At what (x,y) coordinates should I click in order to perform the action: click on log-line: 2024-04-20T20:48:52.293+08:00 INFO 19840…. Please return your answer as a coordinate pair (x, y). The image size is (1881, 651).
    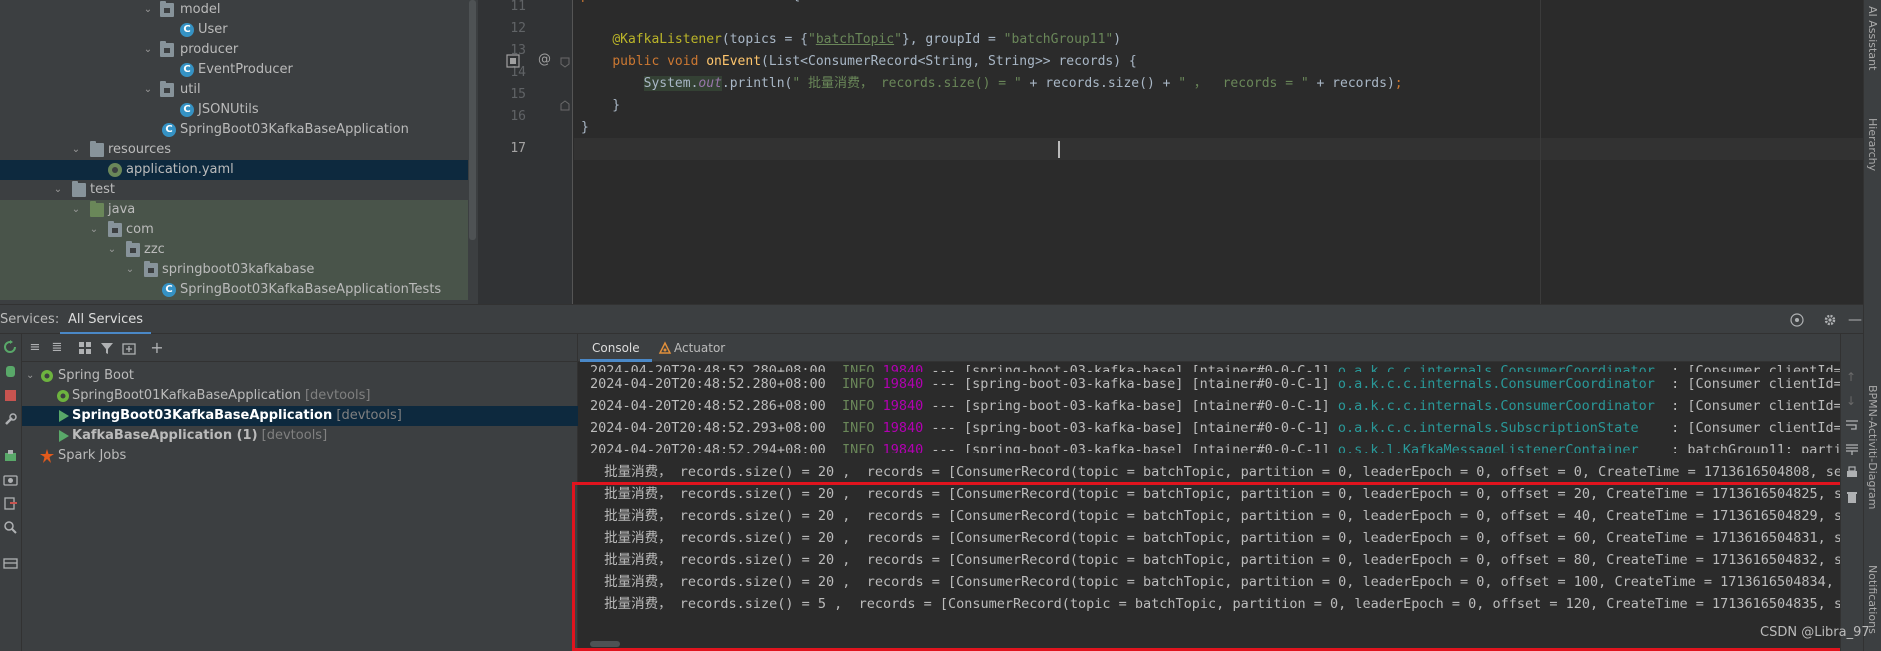
    Looking at the image, I should click on (1228, 428).